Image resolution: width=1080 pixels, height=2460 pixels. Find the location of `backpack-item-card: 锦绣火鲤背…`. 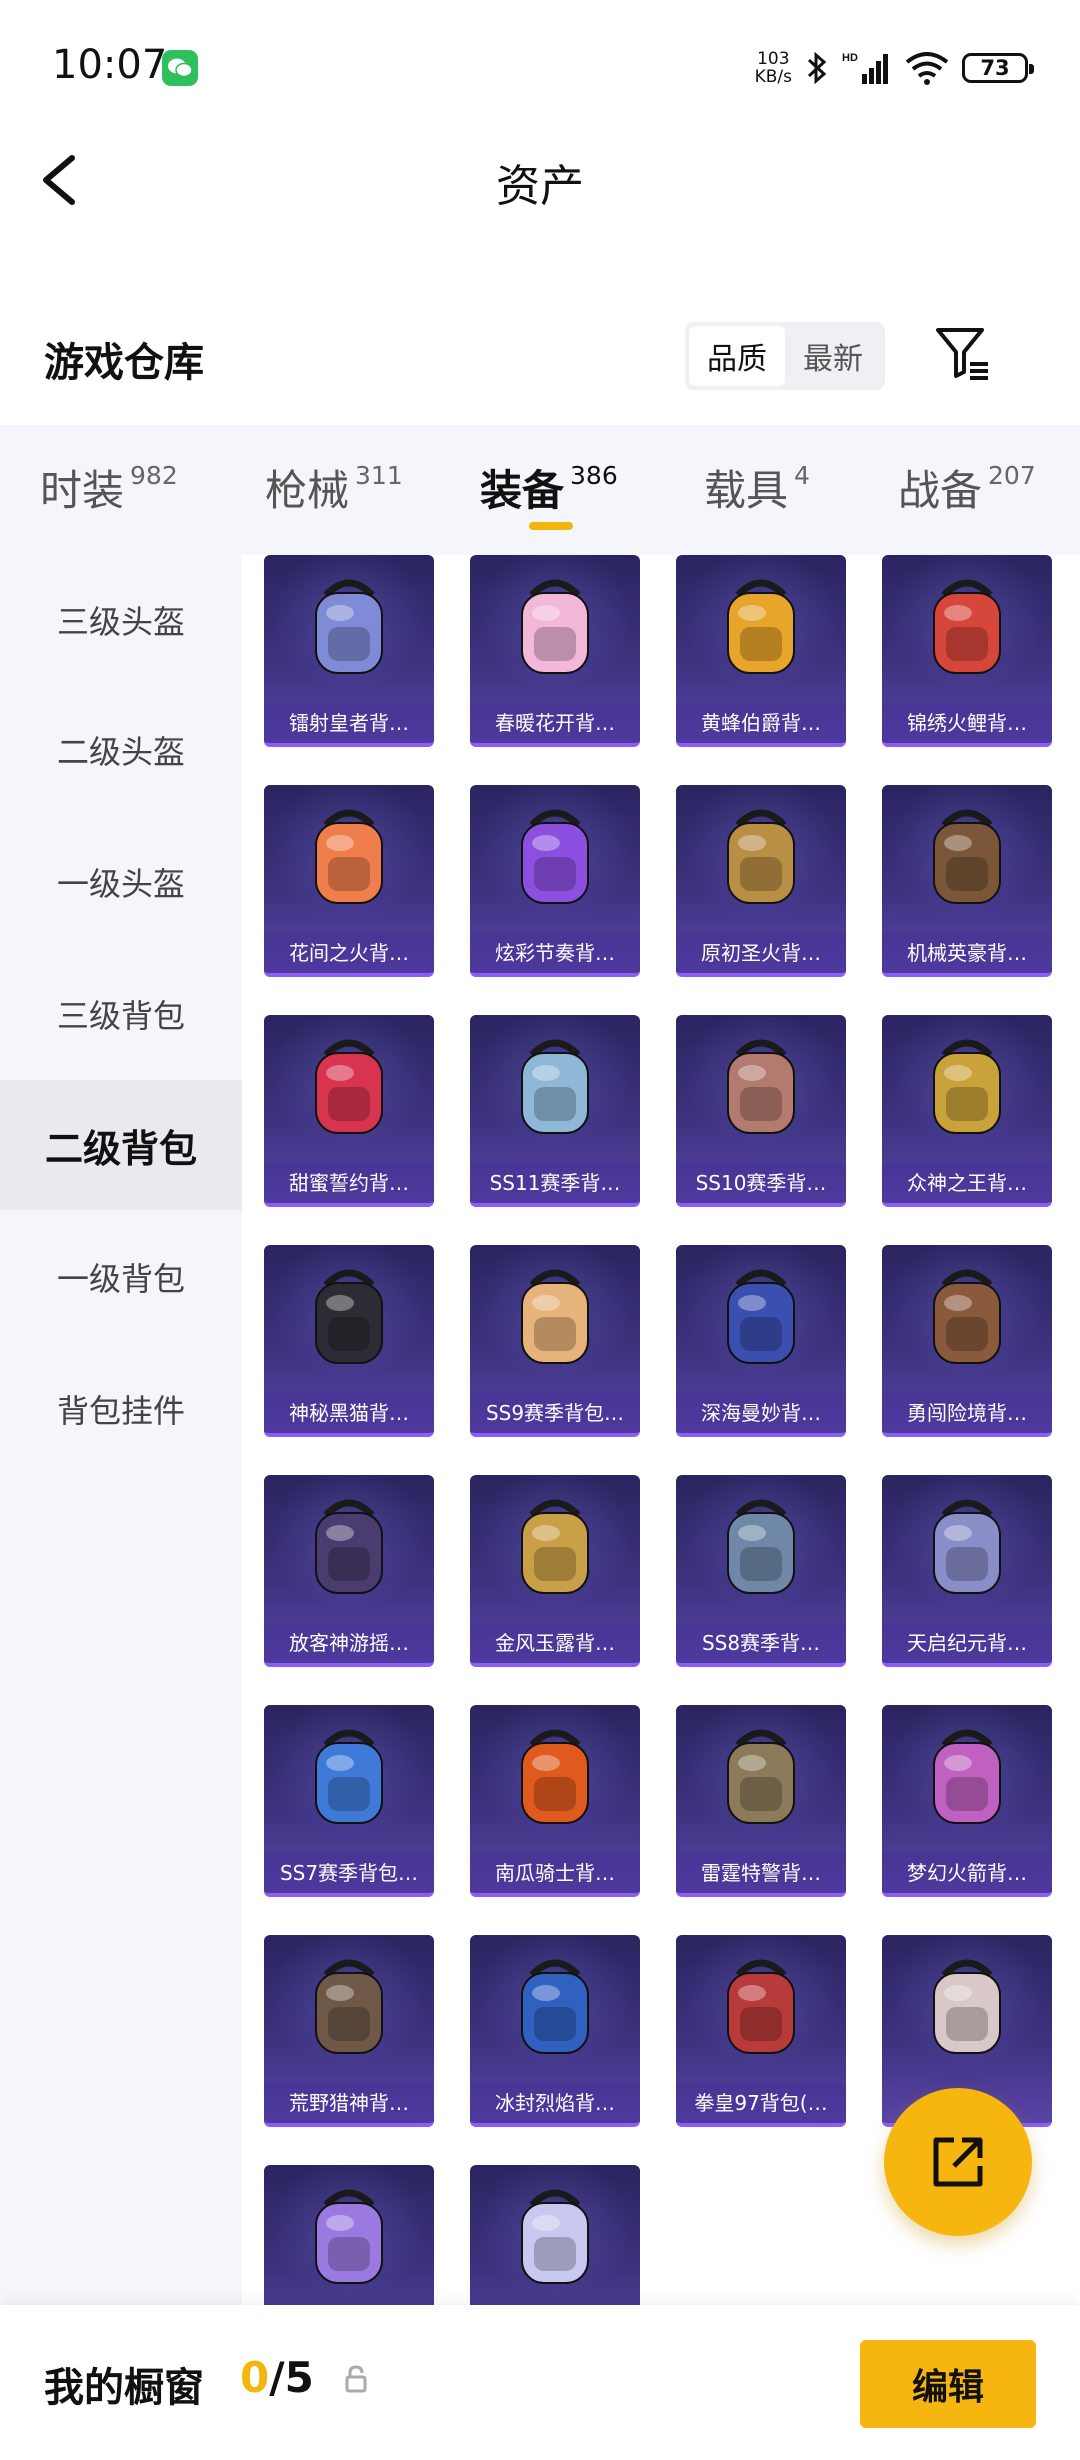

backpack-item-card: 锦绣火鲤背… is located at coordinates (967, 651).